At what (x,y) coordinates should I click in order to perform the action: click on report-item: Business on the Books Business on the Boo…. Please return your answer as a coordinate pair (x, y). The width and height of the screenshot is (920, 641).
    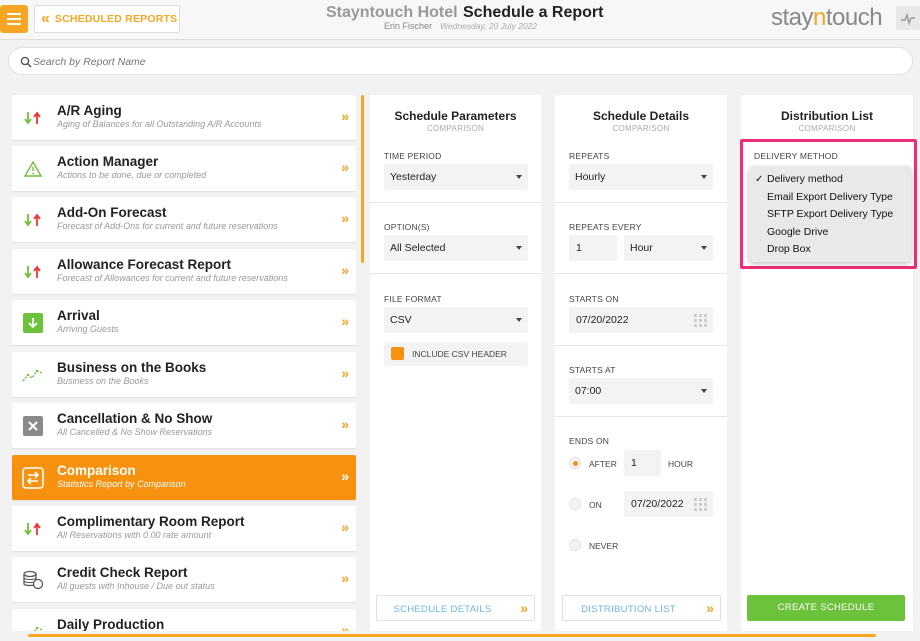
    Looking at the image, I should click on (184, 374).